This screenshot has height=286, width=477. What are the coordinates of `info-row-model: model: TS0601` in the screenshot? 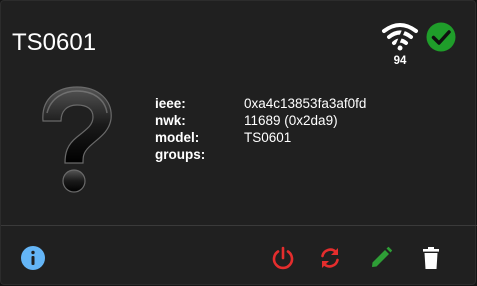 It's located at (305, 137).